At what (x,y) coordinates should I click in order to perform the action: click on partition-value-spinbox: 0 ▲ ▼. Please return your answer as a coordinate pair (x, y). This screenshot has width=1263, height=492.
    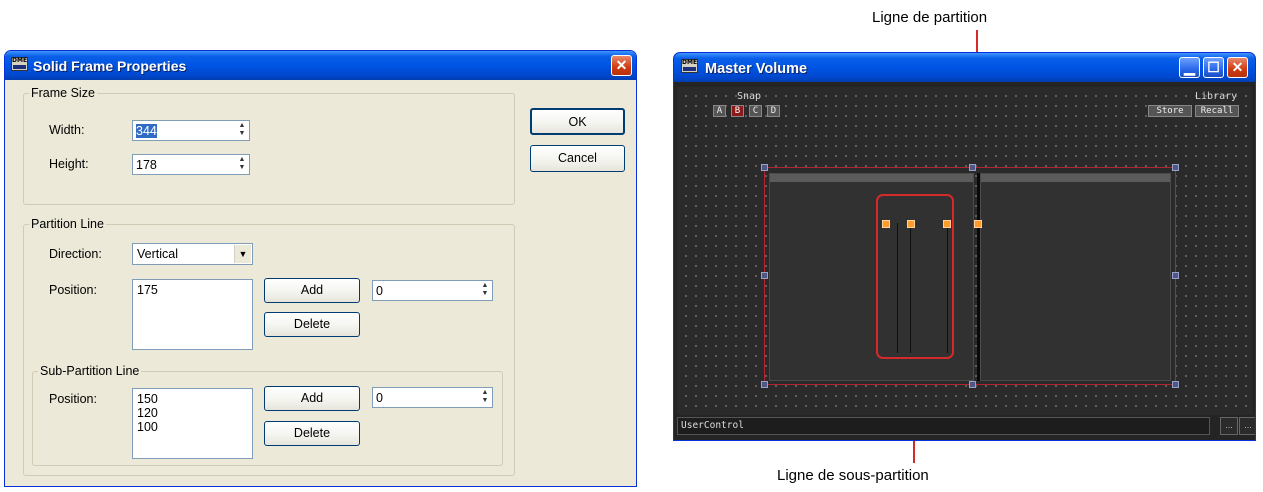
    Looking at the image, I should click on (432, 290).